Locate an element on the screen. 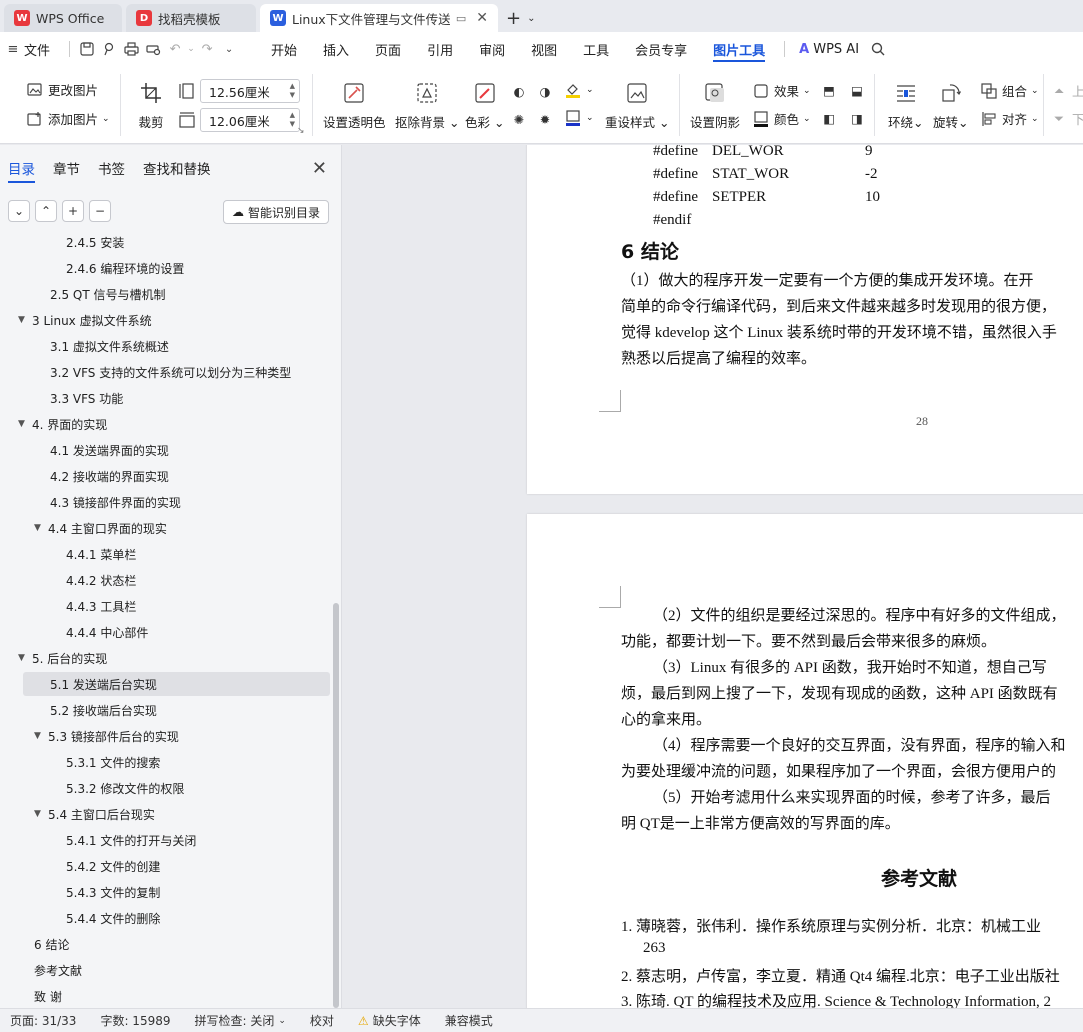  close-tab-icon: ✕ is located at coordinates (482, 18).